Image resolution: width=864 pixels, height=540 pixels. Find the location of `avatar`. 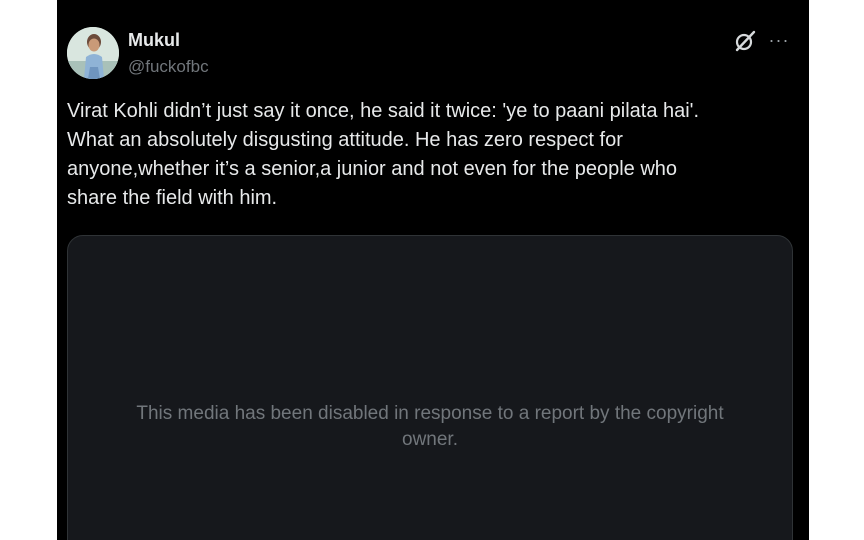

avatar is located at coordinates (93, 53).